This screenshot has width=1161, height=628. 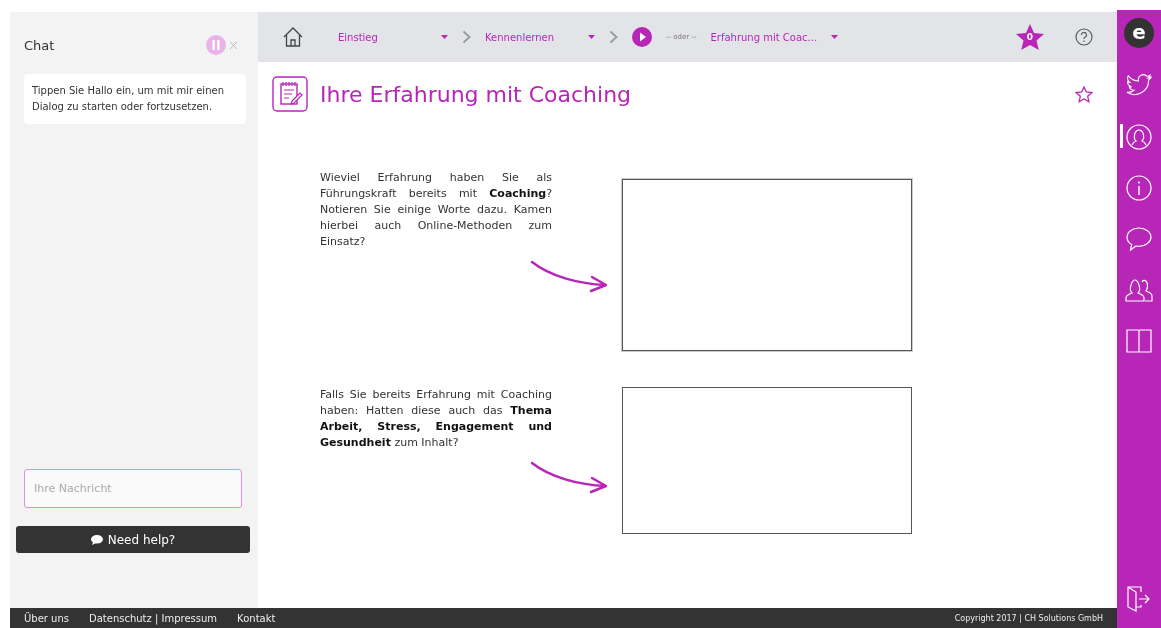 I want to click on question-text: Wieviel Erfahrung haben Sie als Führungskraft bereits mit Coaching? Notieren Sie einige Worte dazu. Kamen hierbei auch Online-Methoden zum Einsatz?, so click(x=436, y=210).